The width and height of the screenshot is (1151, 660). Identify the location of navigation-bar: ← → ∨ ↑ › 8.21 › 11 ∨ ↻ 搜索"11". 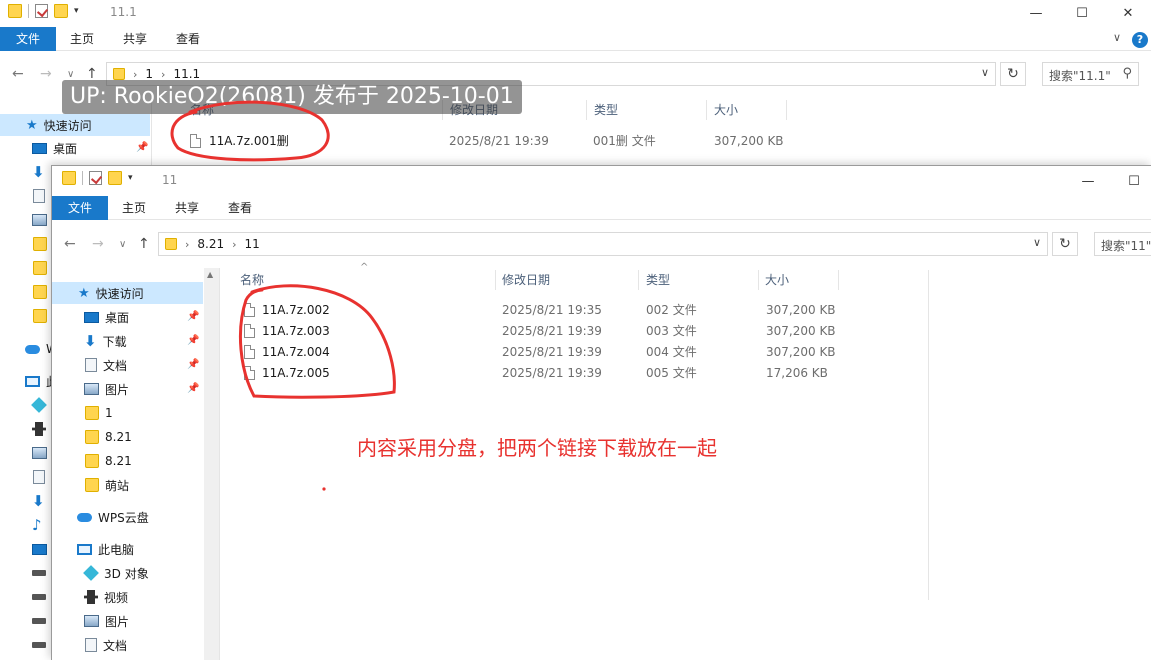
(601, 244).